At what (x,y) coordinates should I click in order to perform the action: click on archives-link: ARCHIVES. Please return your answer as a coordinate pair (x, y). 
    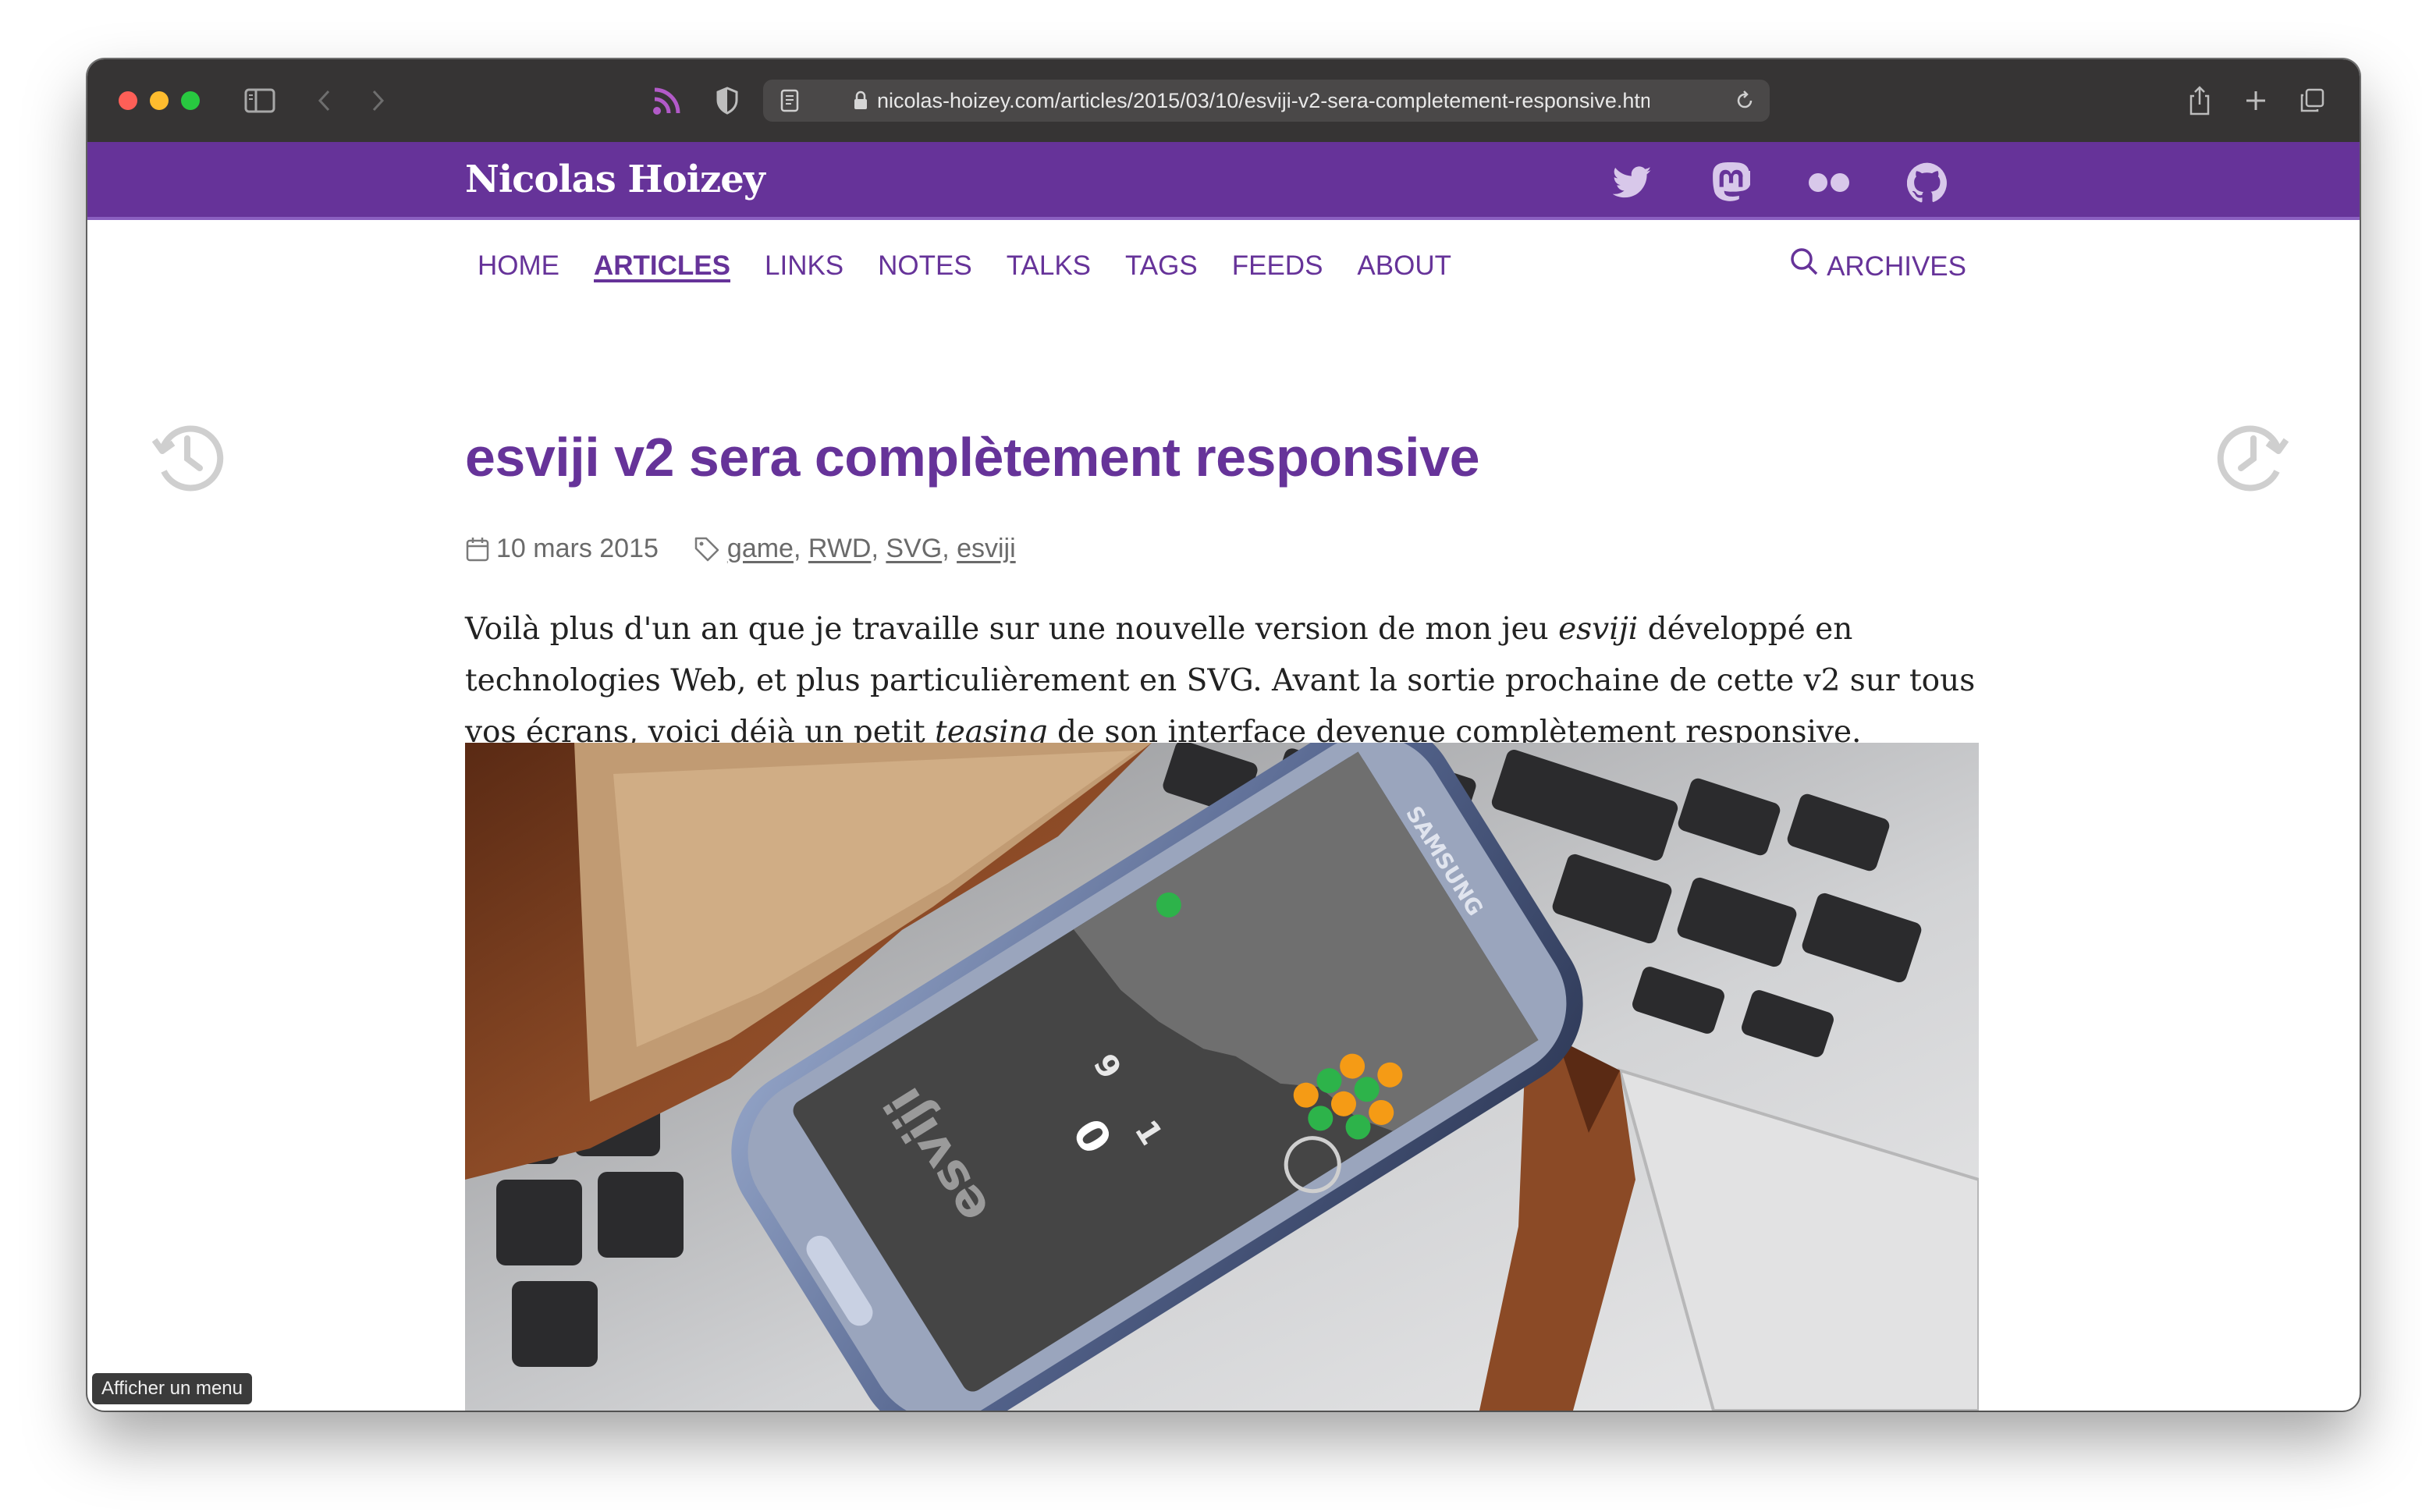
    Looking at the image, I should click on (1877, 267).